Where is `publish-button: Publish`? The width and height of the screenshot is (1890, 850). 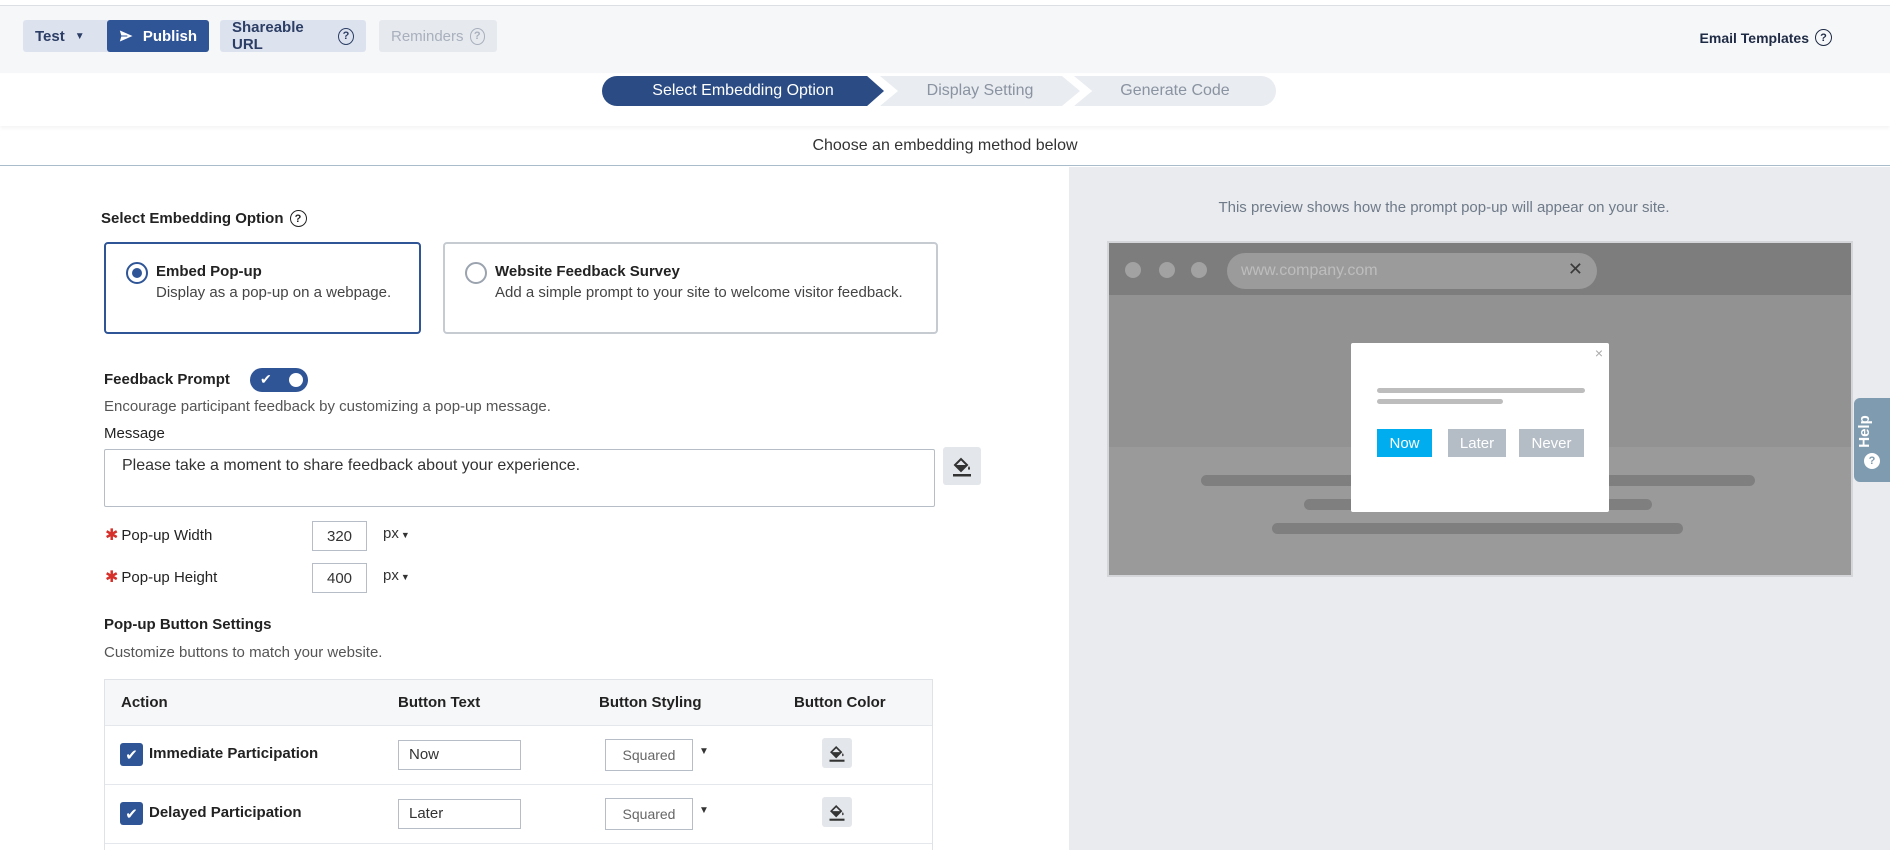
publish-button: Publish is located at coordinates (158, 36).